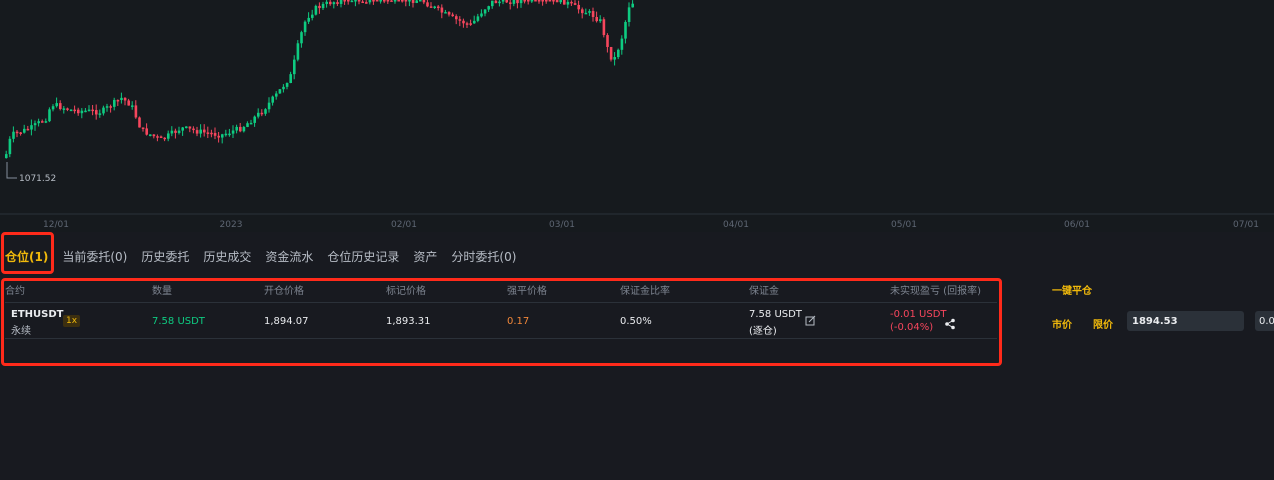 Image resolution: width=1274 pixels, height=480 pixels. I want to click on x-tick-label: 2023, so click(231, 225).